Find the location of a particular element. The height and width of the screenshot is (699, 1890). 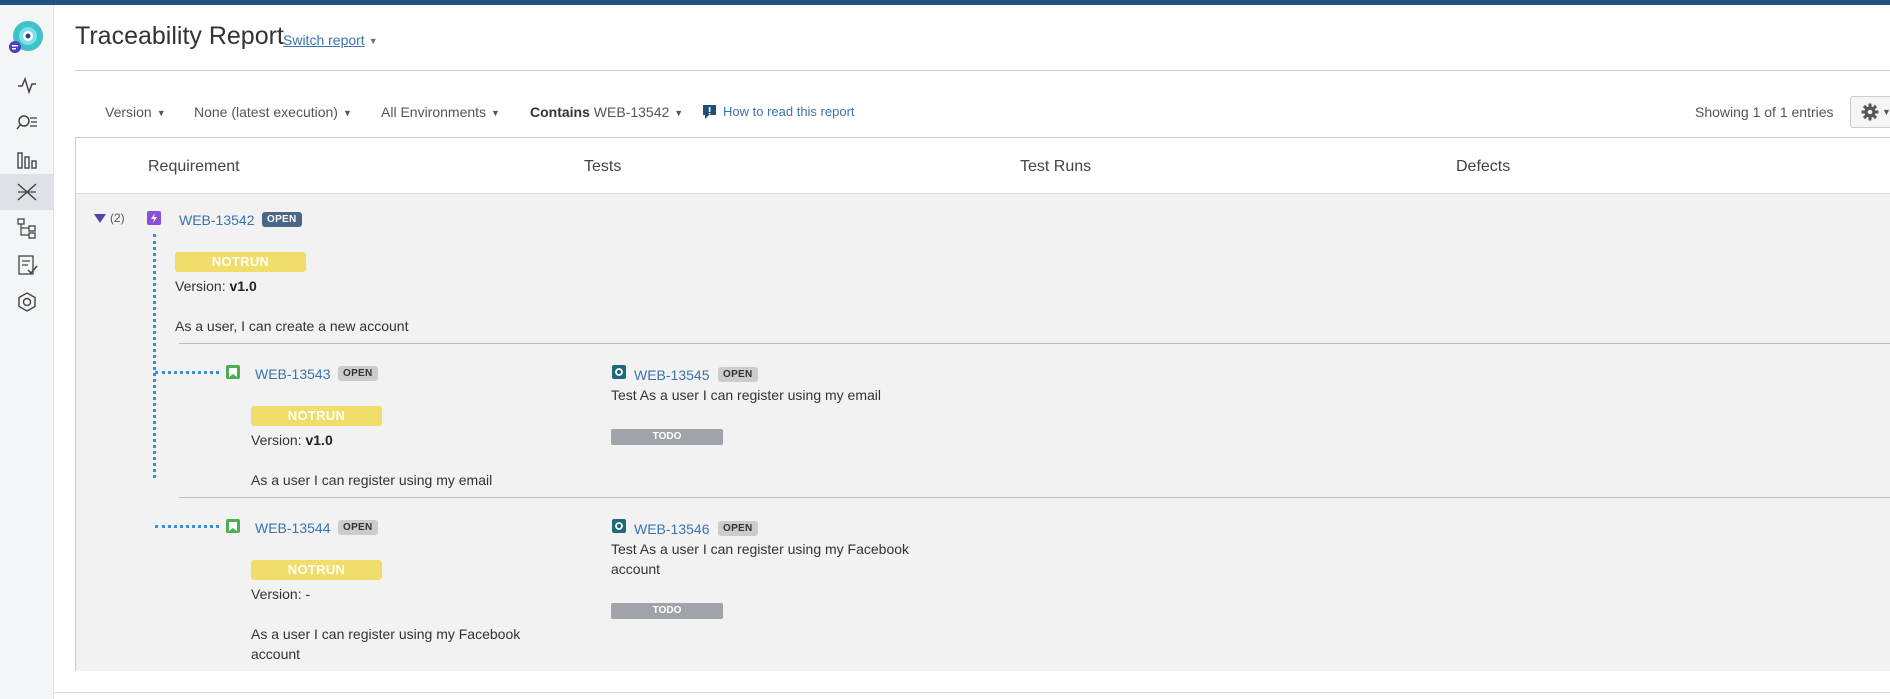

search-list-icon is located at coordinates (27, 122).